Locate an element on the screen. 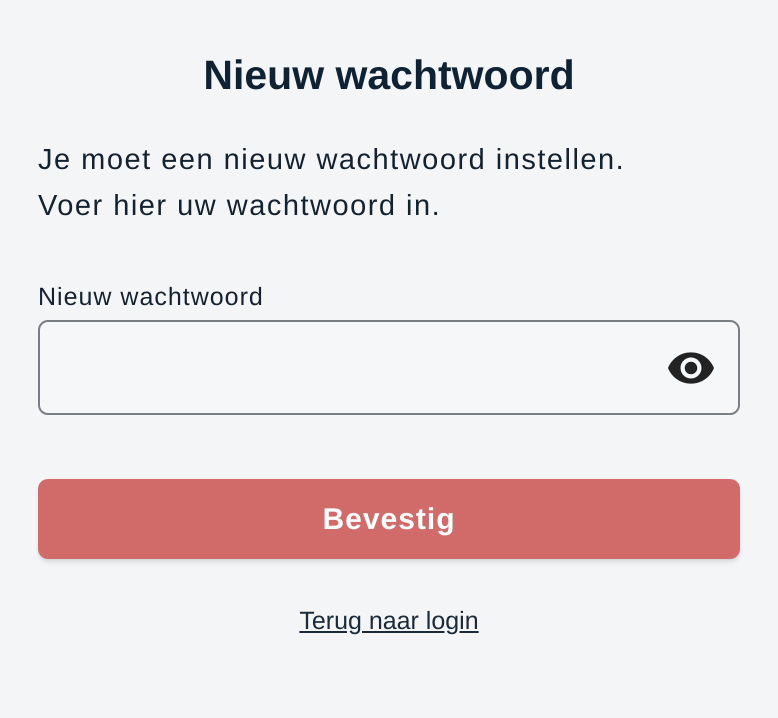  password-field is located at coordinates (389, 367).